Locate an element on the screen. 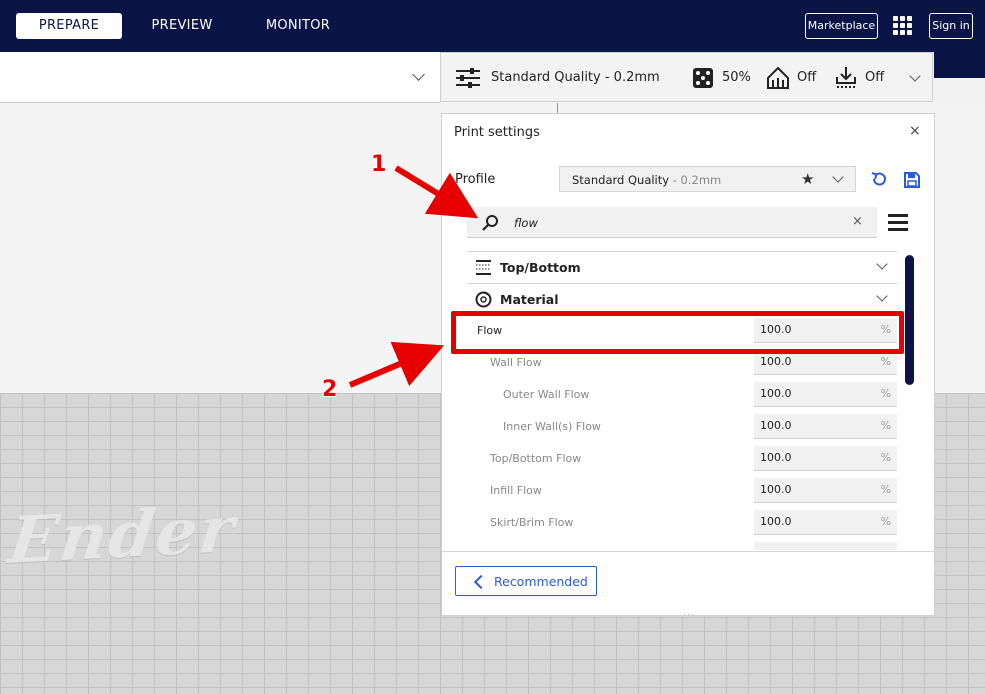 The width and height of the screenshot is (985, 694). recommended-button: Recommended is located at coordinates (526, 581).